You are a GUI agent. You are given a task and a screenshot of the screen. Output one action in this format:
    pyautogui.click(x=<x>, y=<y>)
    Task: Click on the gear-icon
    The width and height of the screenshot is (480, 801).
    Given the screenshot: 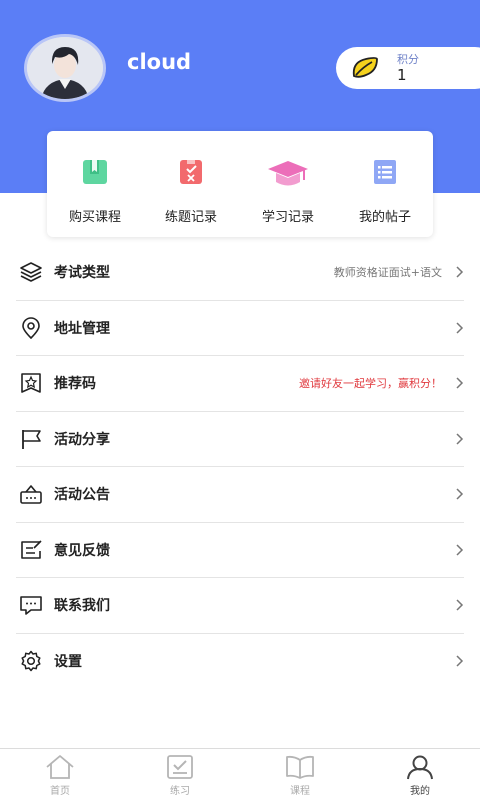 What is the action you would take?
    pyautogui.click(x=31, y=660)
    